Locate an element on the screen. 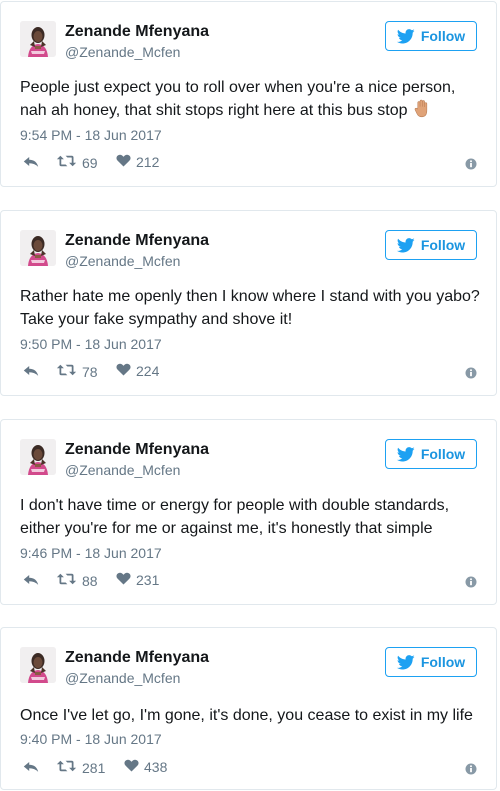 The width and height of the screenshot is (500, 791). like-count: 212 is located at coordinates (148, 162).